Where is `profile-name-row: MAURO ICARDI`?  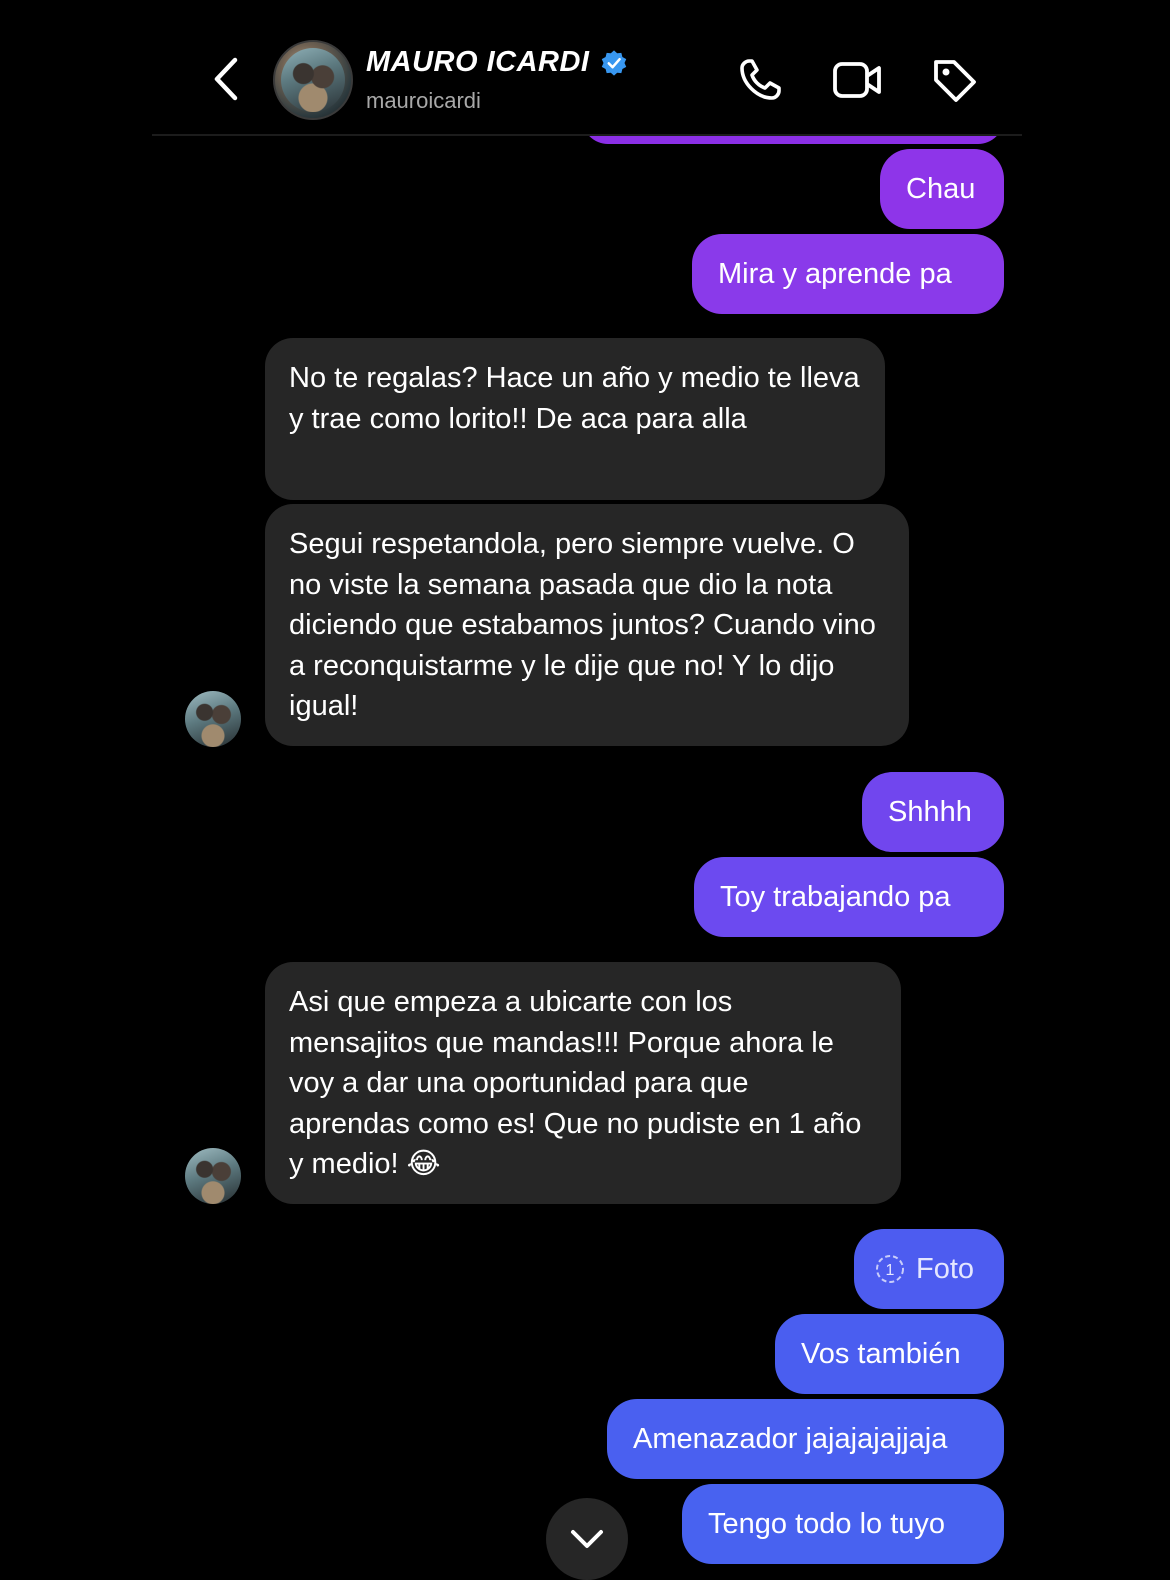
profile-name-row: MAURO ICARDI is located at coordinates (497, 62).